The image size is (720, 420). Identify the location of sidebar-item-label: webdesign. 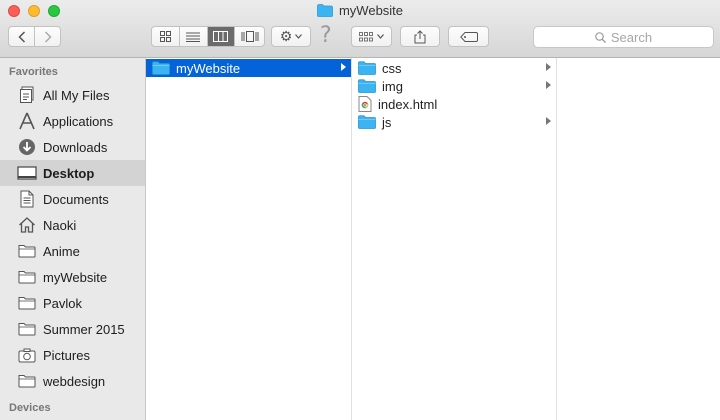
(74, 381).